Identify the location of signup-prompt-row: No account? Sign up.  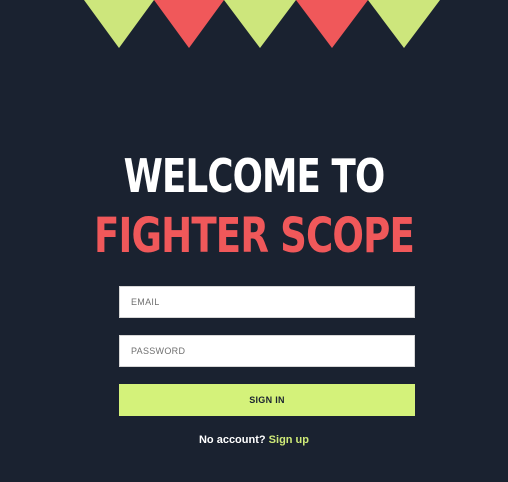
(254, 440).